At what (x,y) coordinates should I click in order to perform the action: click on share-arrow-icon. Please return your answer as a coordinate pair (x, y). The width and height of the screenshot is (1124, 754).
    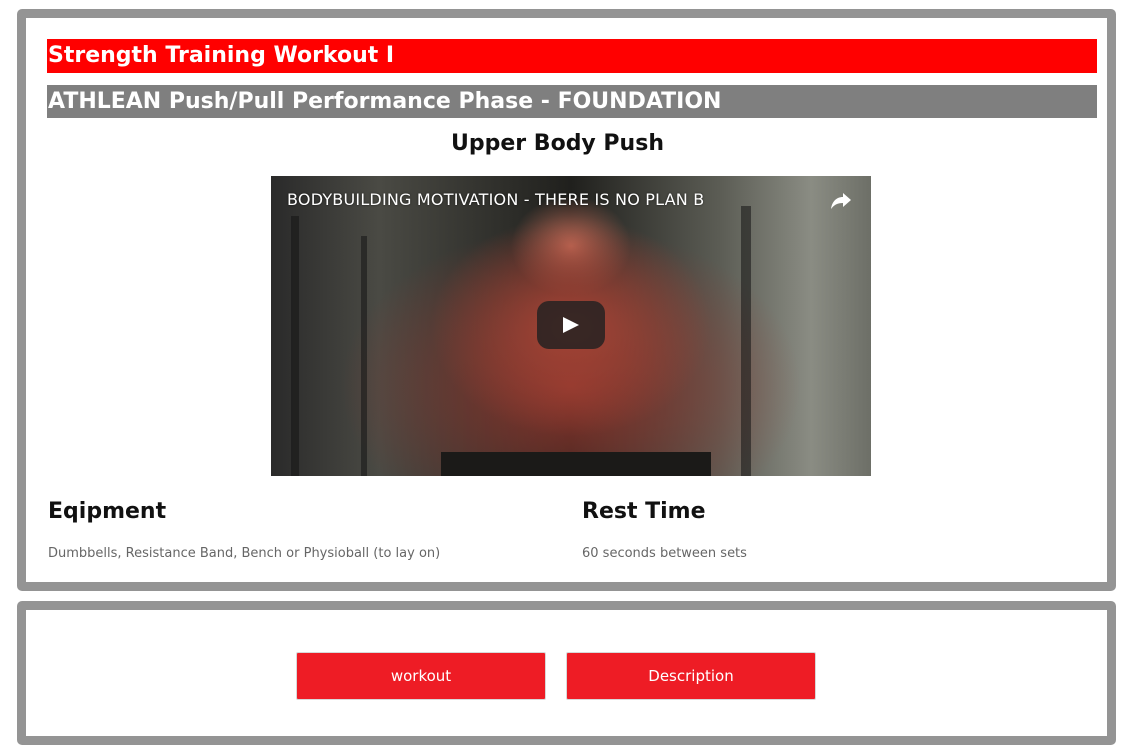
    Looking at the image, I should click on (841, 200).